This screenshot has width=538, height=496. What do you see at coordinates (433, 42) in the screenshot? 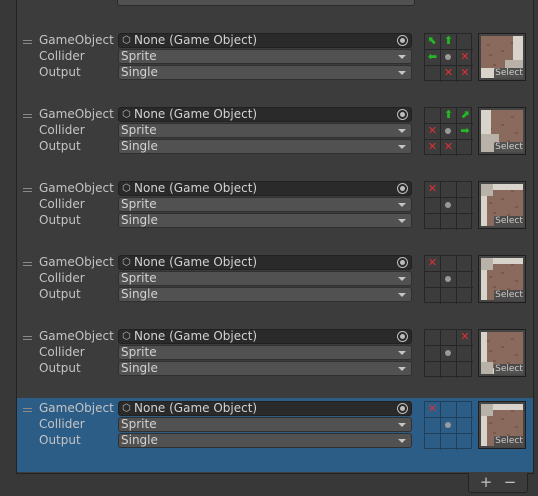
I see `arrow-up-left-icon: ⬉` at bounding box center [433, 42].